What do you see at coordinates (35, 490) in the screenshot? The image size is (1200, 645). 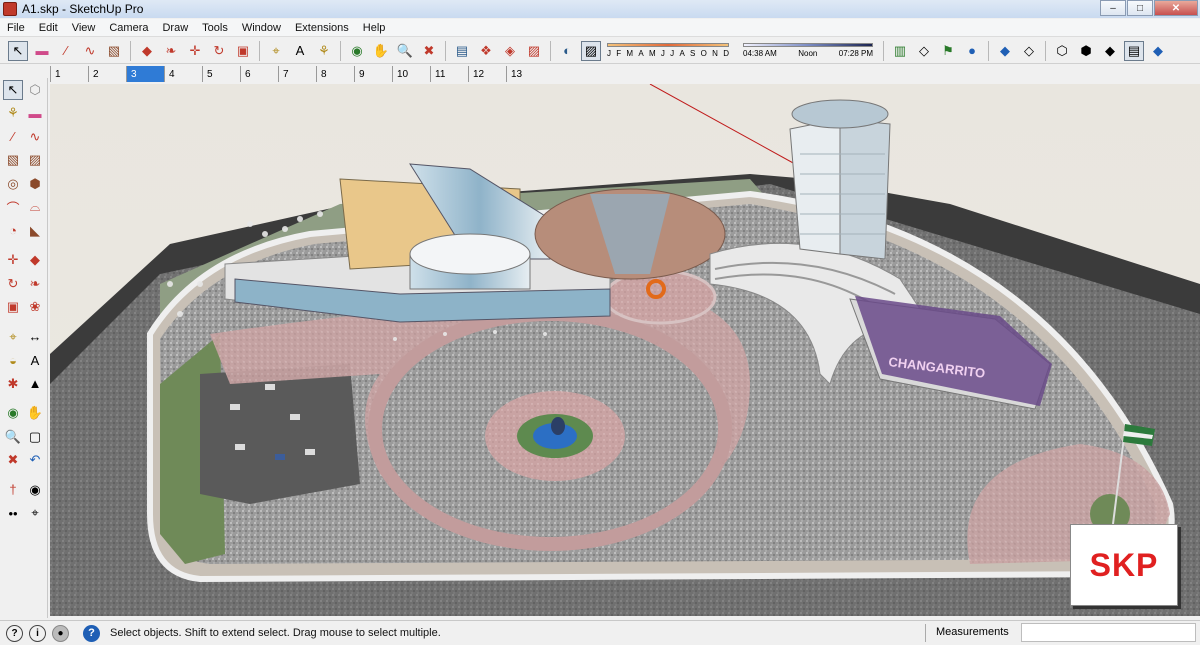 I see `look-around-icon: ◉` at bounding box center [35, 490].